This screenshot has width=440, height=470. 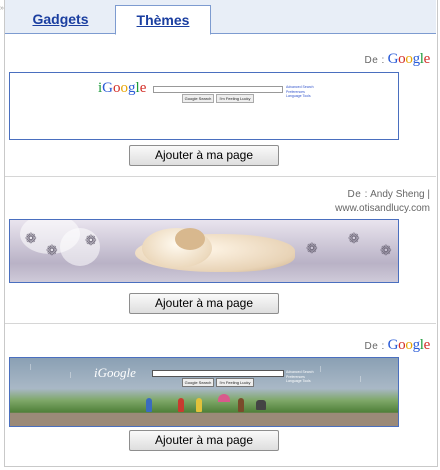 What do you see at coordinates (60, 19) in the screenshot?
I see `tab-gadgets: Gadgets` at bounding box center [60, 19].